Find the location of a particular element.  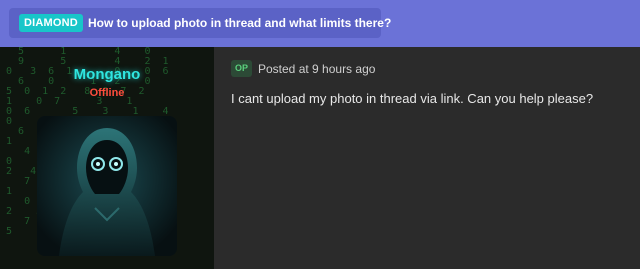

op-badge: OP is located at coordinates (241, 68).